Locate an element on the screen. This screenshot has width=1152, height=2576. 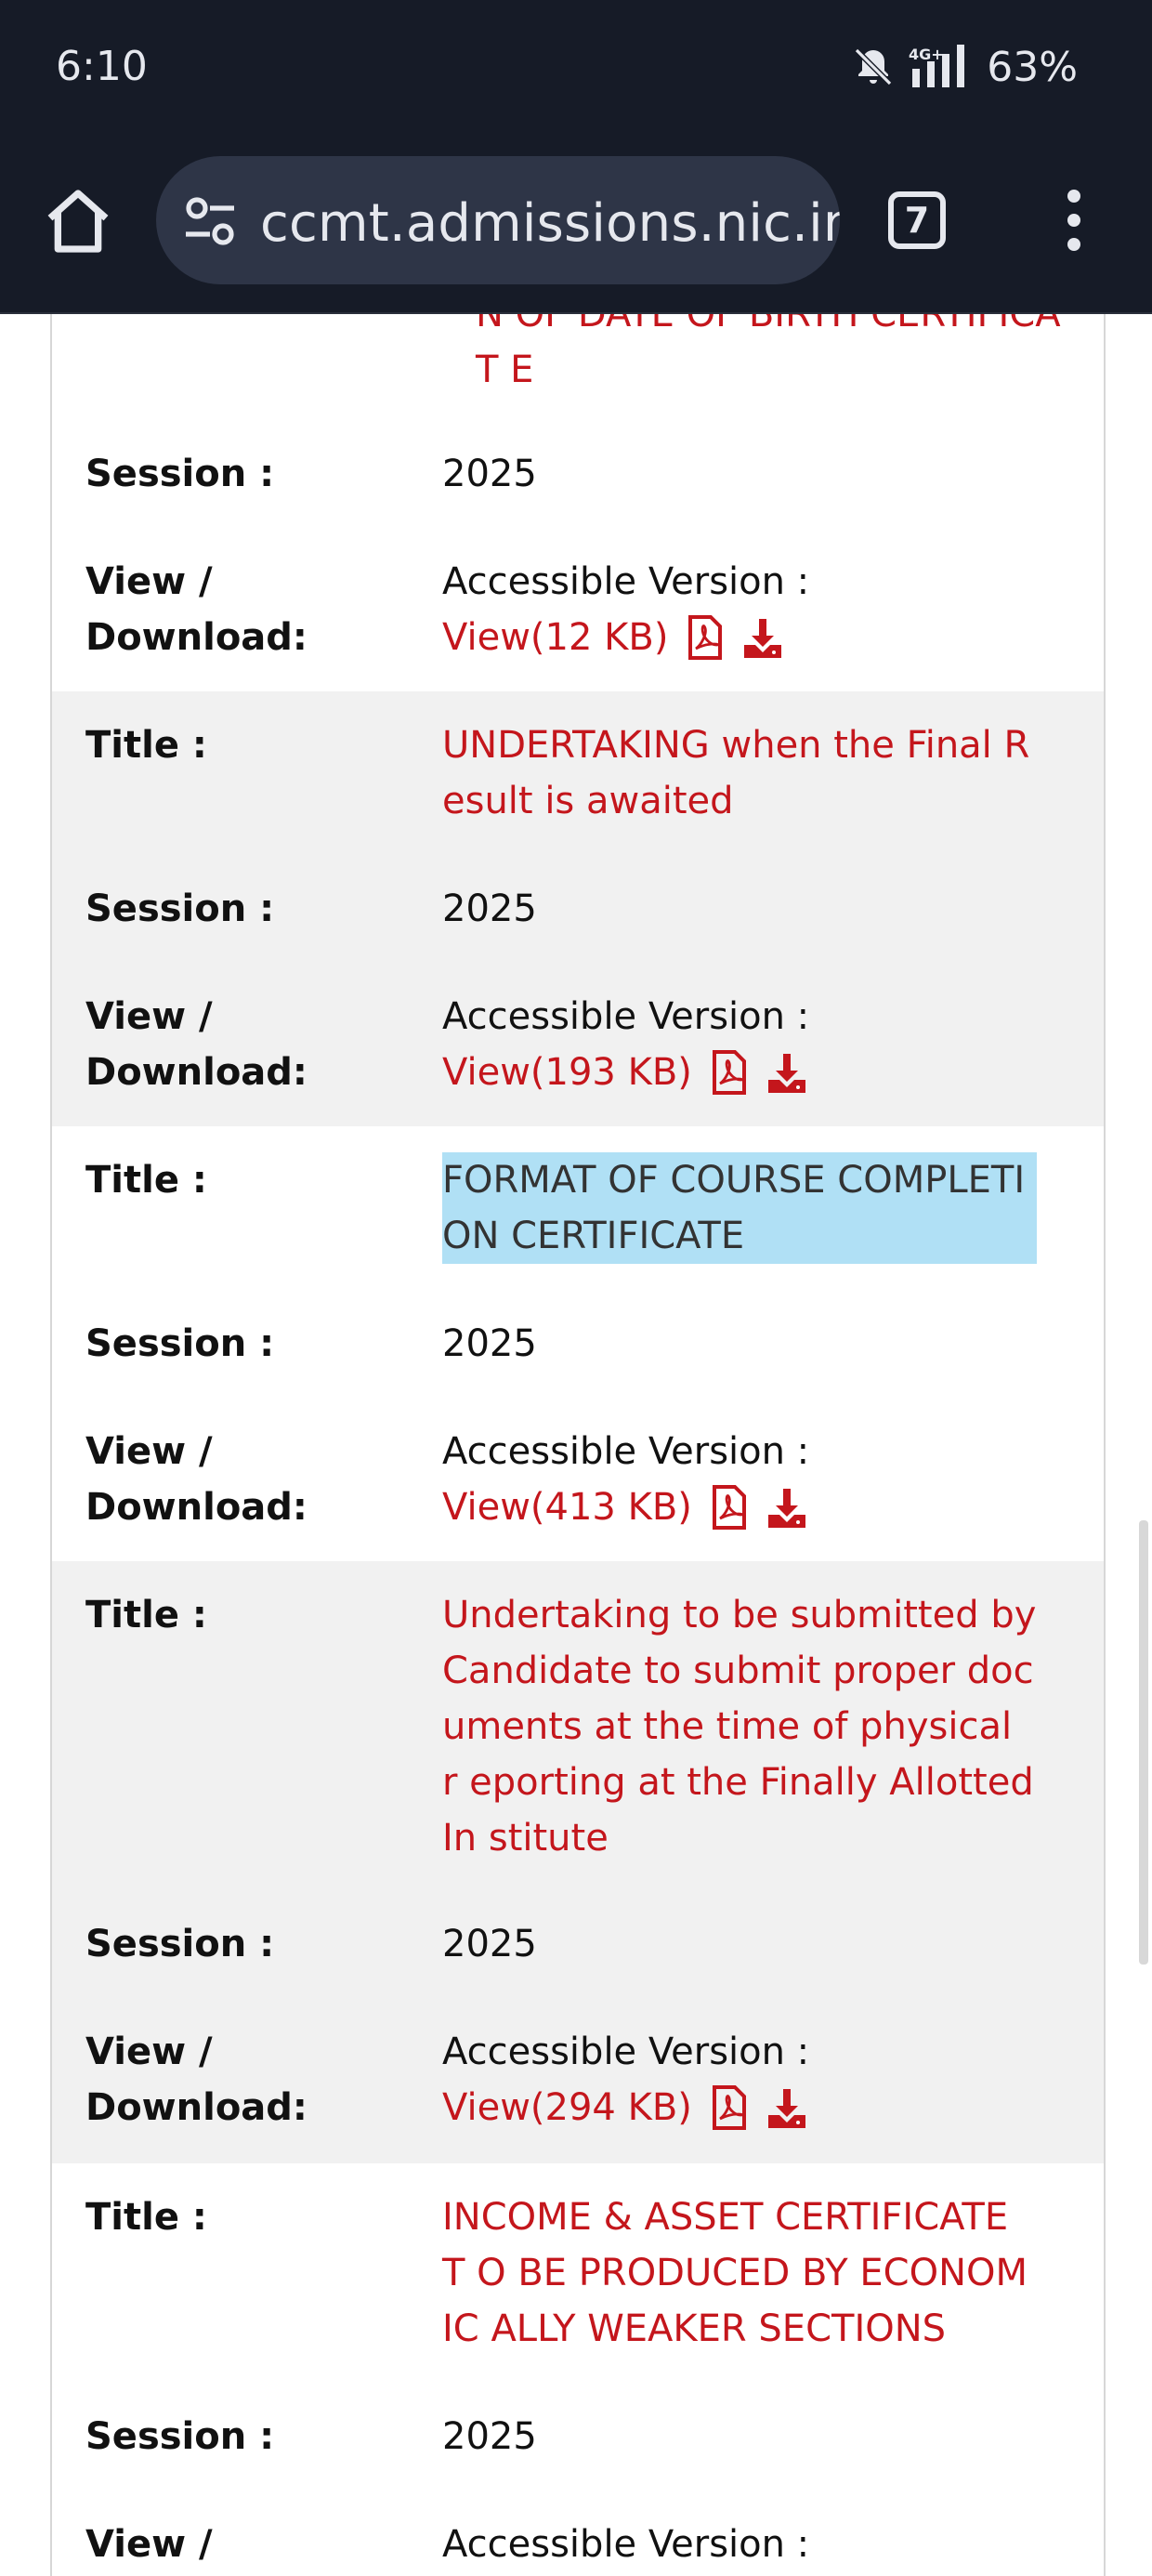
more-icon is located at coordinates (1074, 222).